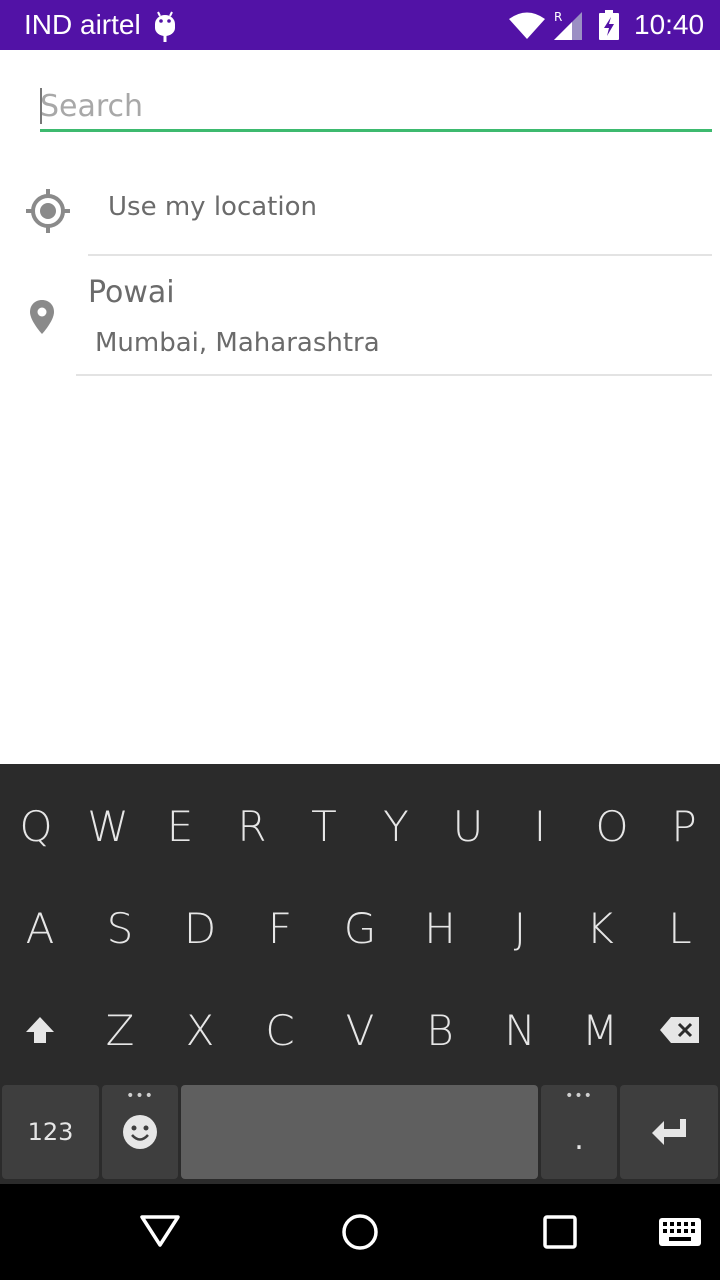 The height and width of the screenshot is (1280, 720). Describe the element at coordinates (252, 826) in the screenshot. I see `key-r: R` at that location.